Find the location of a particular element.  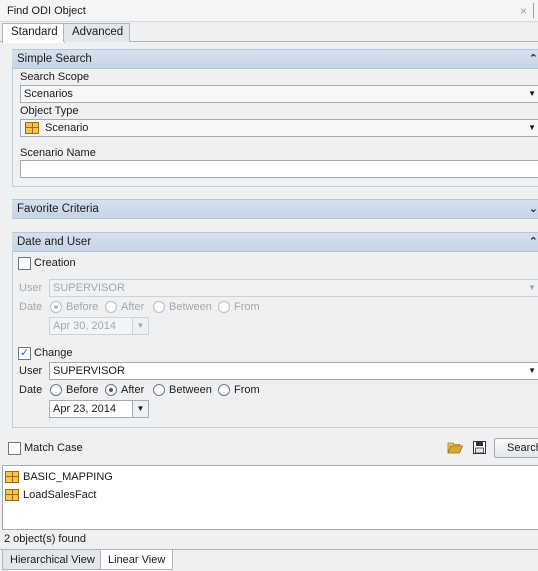

favorite-criteria-header: Favorite Criteria ⌄ is located at coordinates (275, 209).